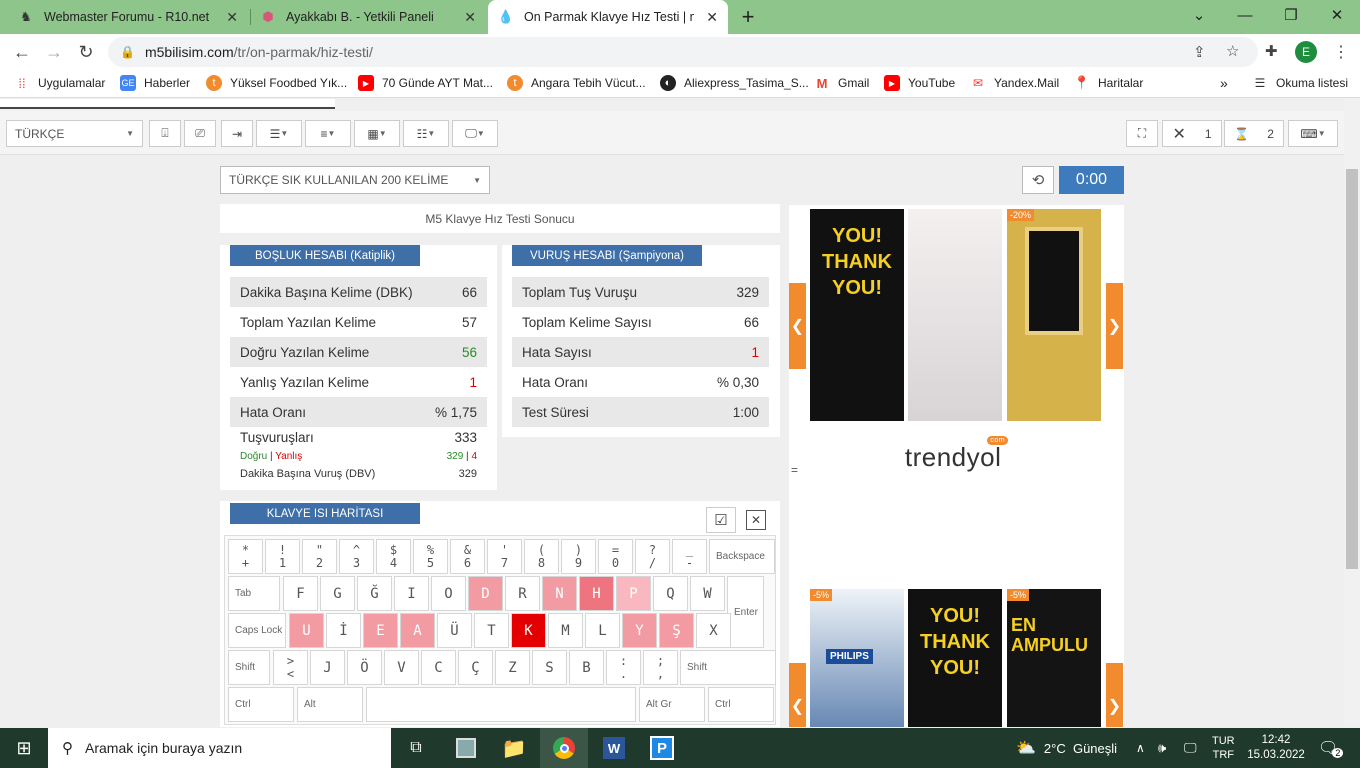  I want to click on key-number: = 0, so click(615, 556).